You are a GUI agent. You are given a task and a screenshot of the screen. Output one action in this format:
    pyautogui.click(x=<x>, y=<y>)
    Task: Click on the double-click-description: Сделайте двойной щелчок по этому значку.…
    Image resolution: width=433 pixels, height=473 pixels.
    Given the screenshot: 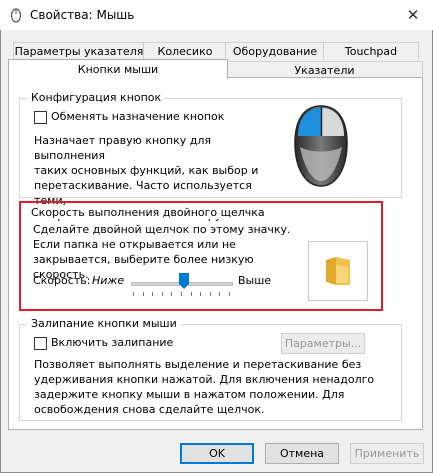 What is the action you would take?
    pyautogui.click(x=162, y=252)
    